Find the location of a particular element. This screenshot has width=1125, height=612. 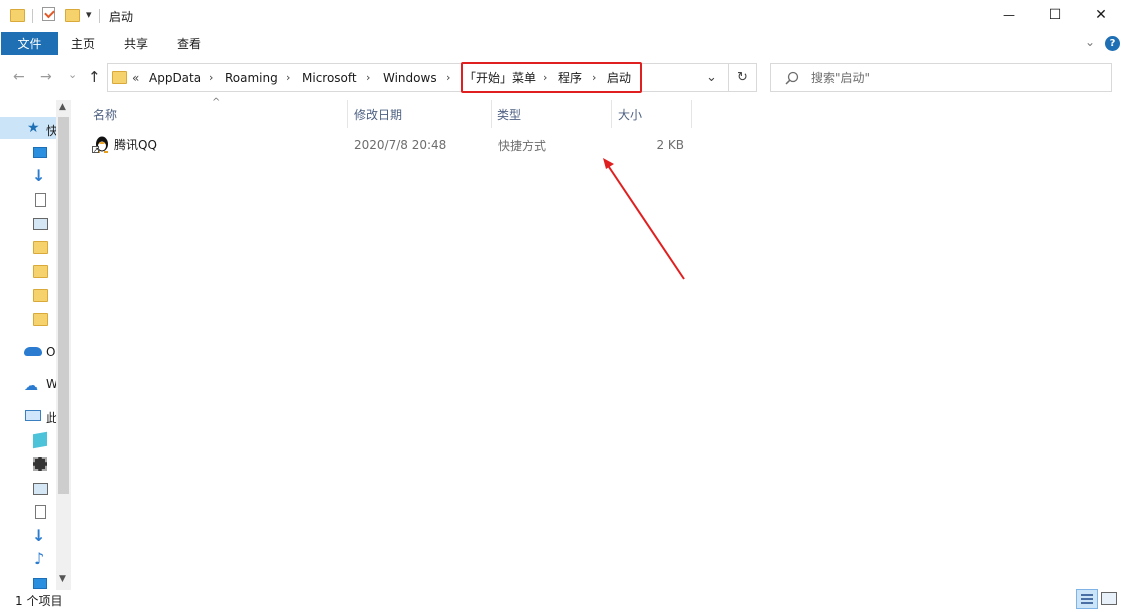

tab-share: 共享 is located at coordinates (136, 43).